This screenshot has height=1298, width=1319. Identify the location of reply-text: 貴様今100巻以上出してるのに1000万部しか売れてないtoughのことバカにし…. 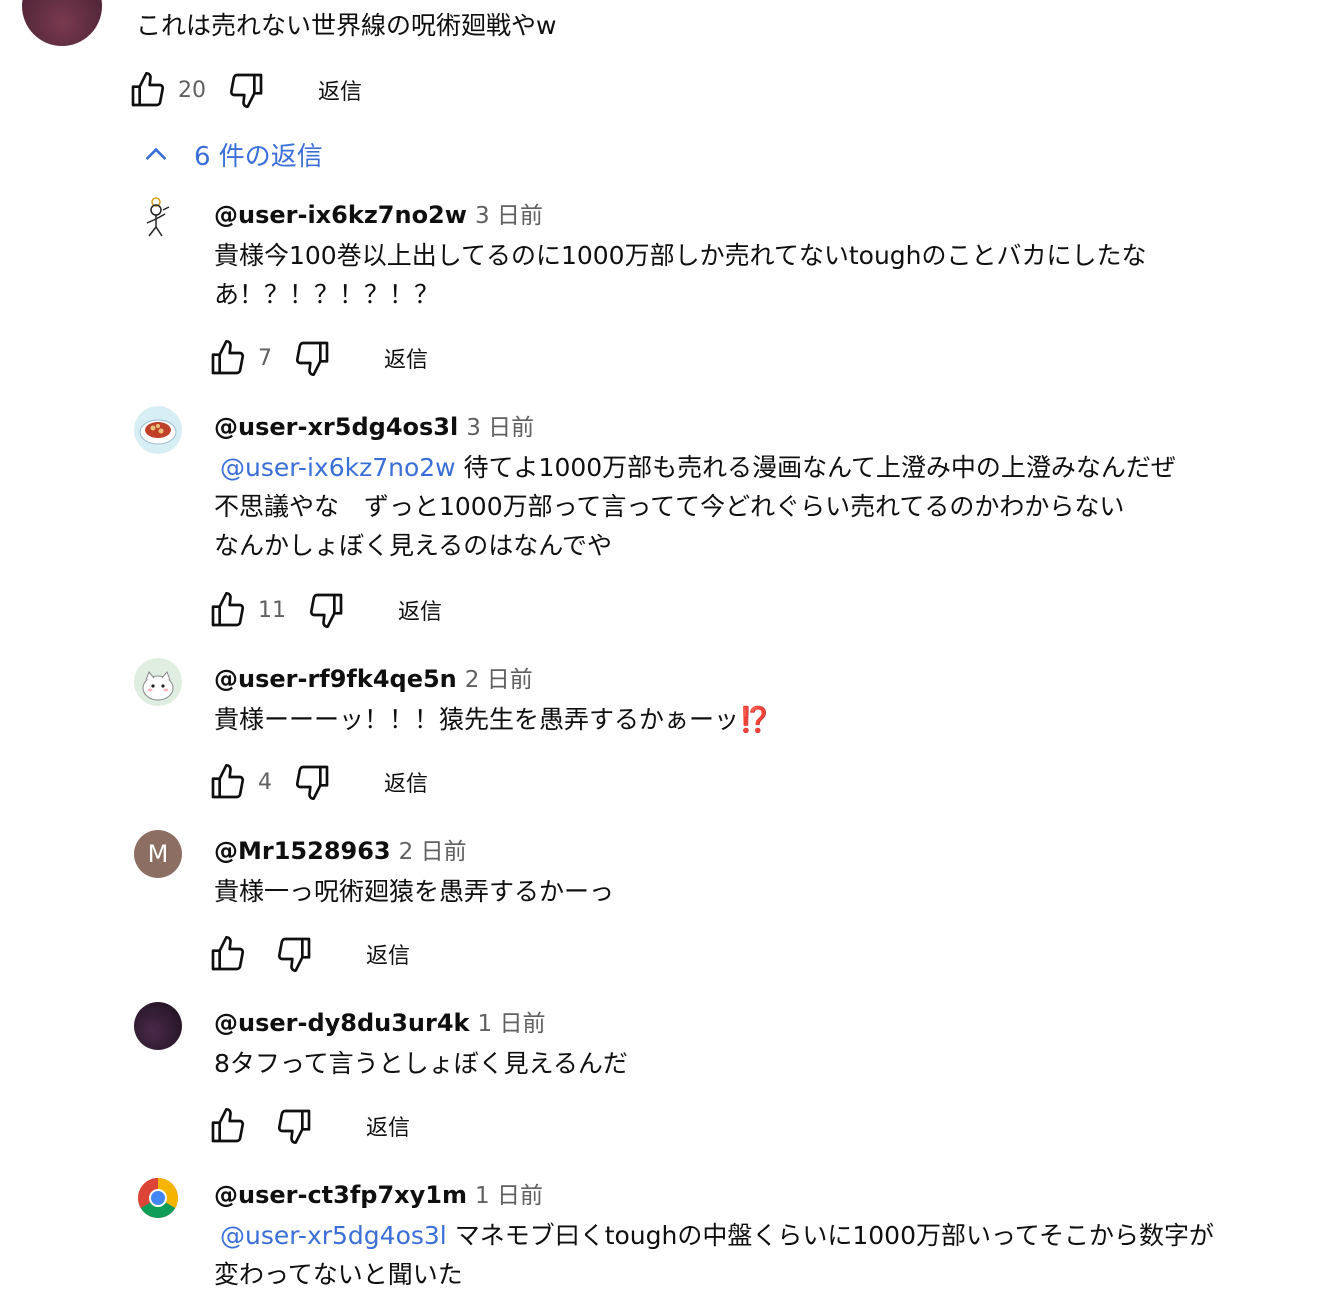
(680, 275).